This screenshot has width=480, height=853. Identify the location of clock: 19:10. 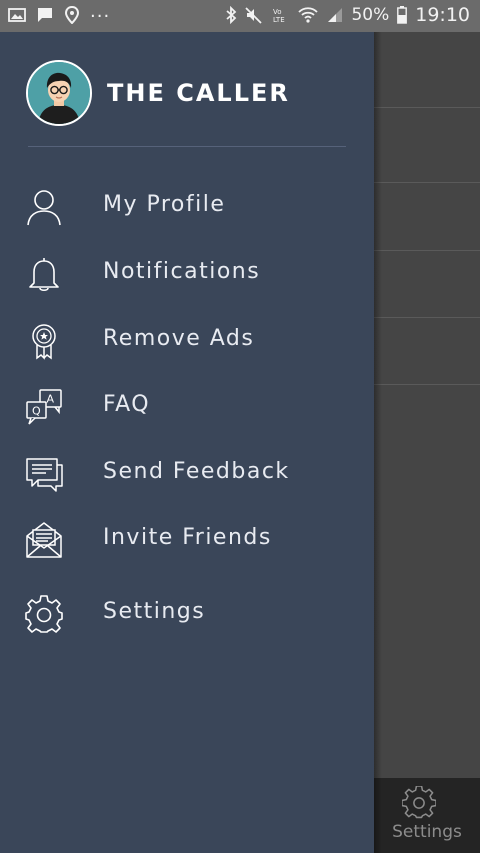
(442, 15).